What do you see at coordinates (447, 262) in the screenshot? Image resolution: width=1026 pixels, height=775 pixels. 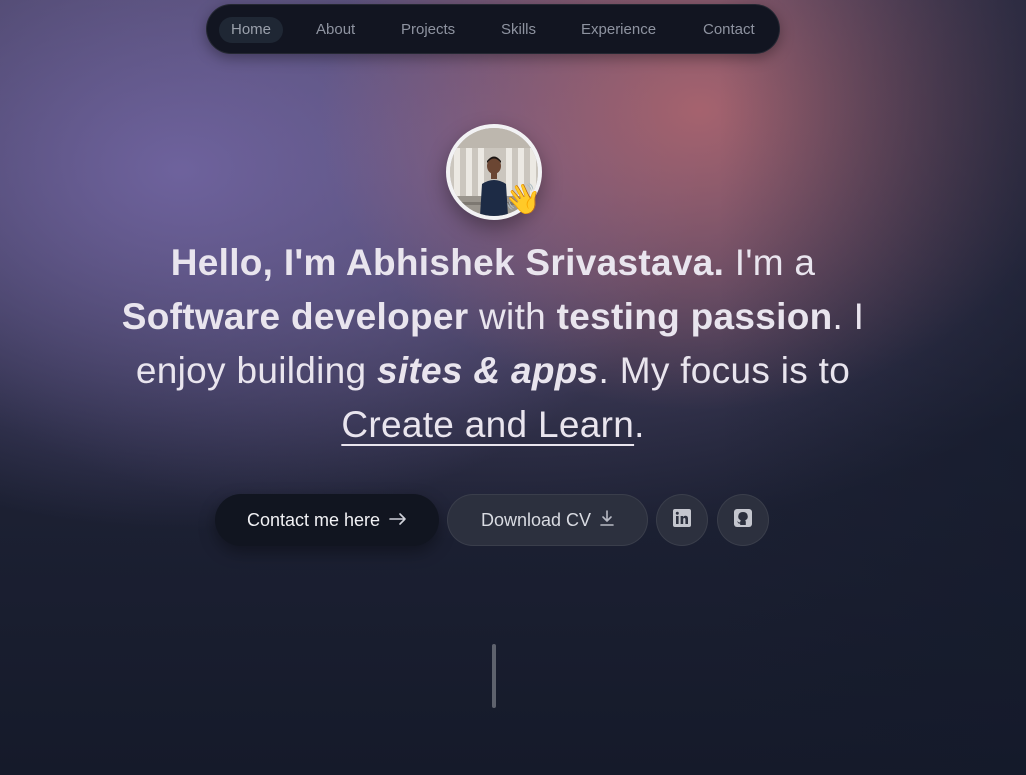 I see `intro-greeting: Hello, I'm Abhishek Srivastava.` at bounding box center [447, 262].